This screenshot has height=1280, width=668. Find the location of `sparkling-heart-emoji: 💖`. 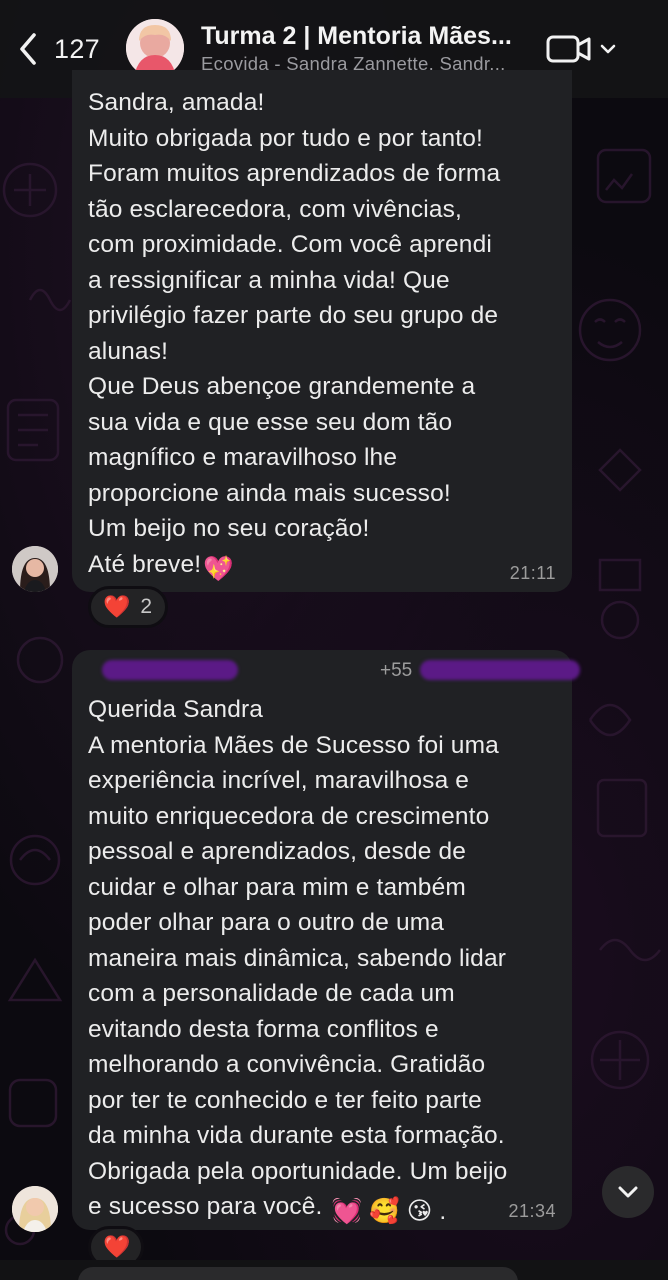

sparkling-heart-emoji: 💖 is located at coordinates (218, 569).